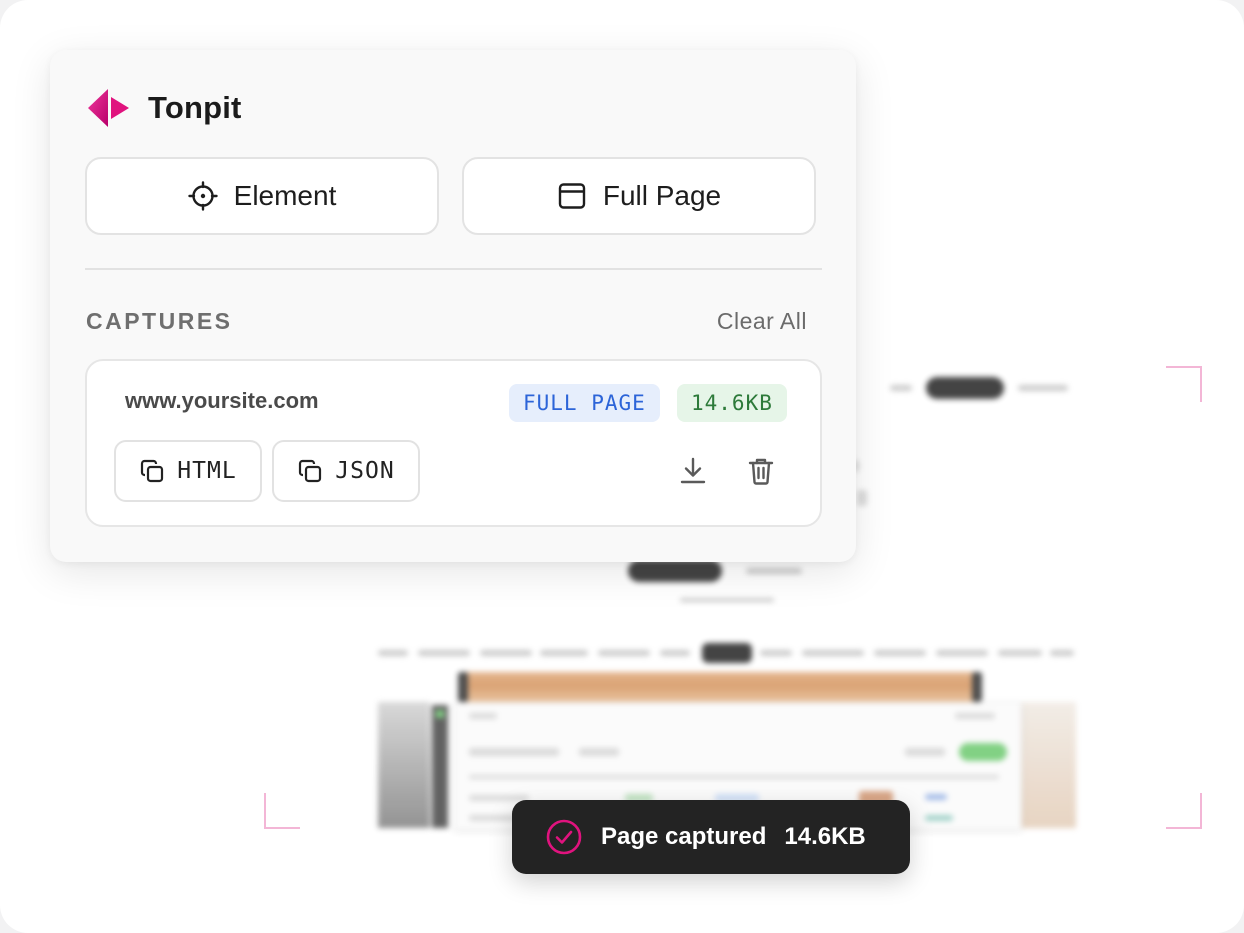 This screenshot has height=933, width=1244. What do you see at coordinates (365, 471) in the screenshot?
I see `copy-json-label: JSON` at bounding box center [365, 471].